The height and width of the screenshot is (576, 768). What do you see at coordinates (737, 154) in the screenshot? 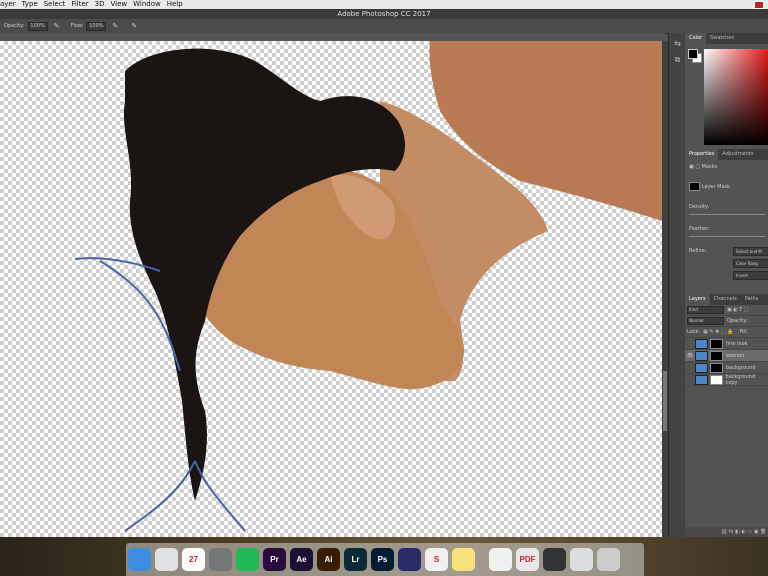
I see `tab-adjustments: Adjustments` at bounding box center [737, 154].